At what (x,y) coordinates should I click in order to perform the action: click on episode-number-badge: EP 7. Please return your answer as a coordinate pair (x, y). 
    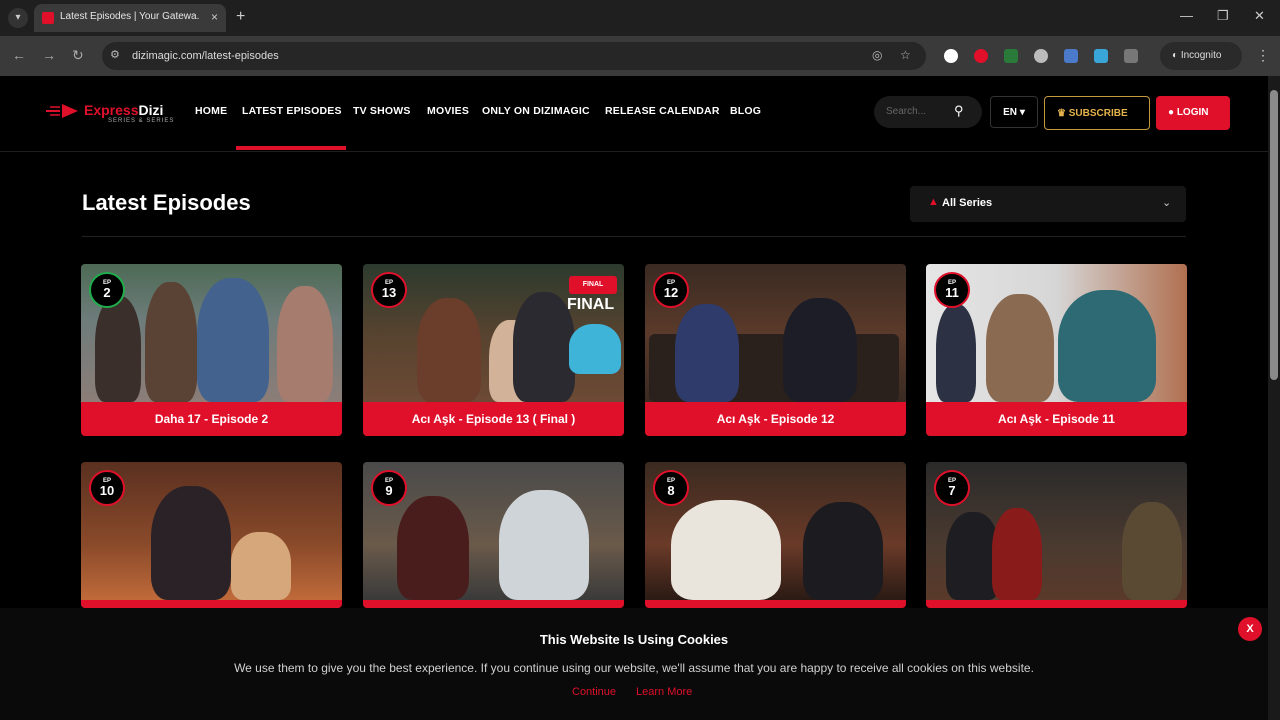
    Looking at the image, I should click on (952, 488).